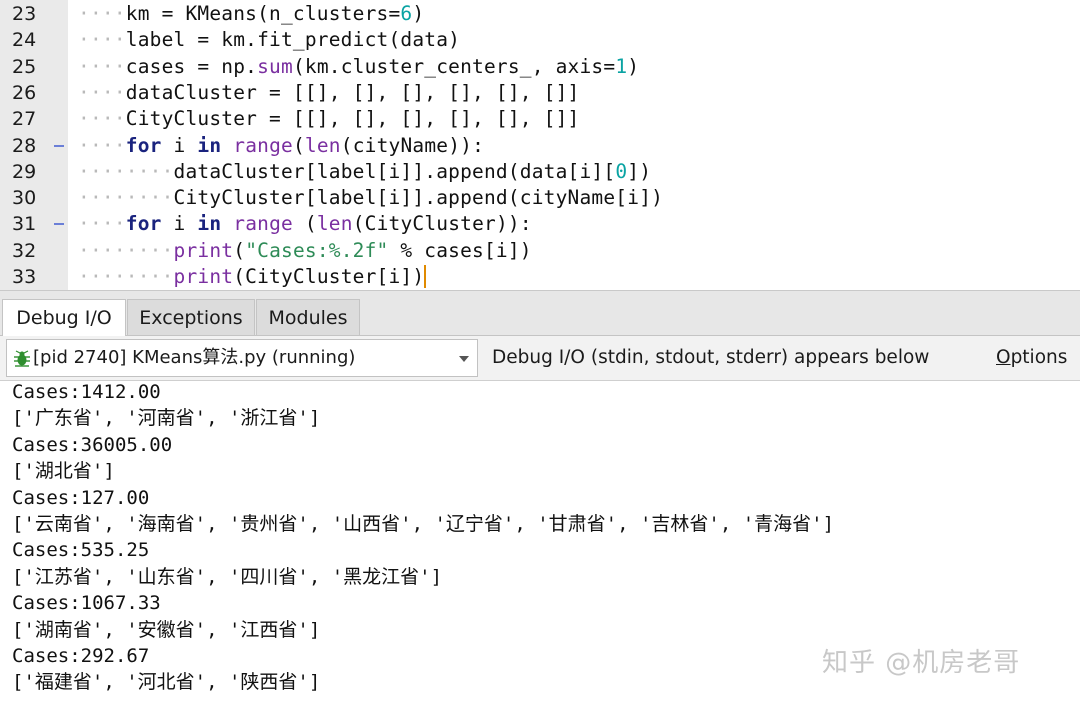 This screenshot has width=1080, height=703. I want to click on output-line: ['福建省', '河北省', '陕西省'], so click(166, 682).